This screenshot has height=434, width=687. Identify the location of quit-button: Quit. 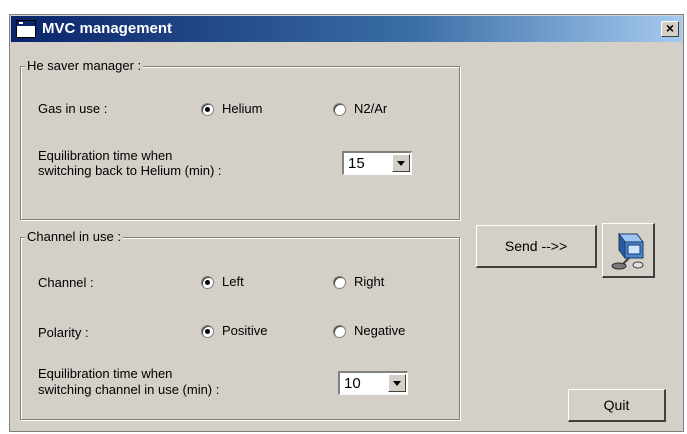
(617, 405).